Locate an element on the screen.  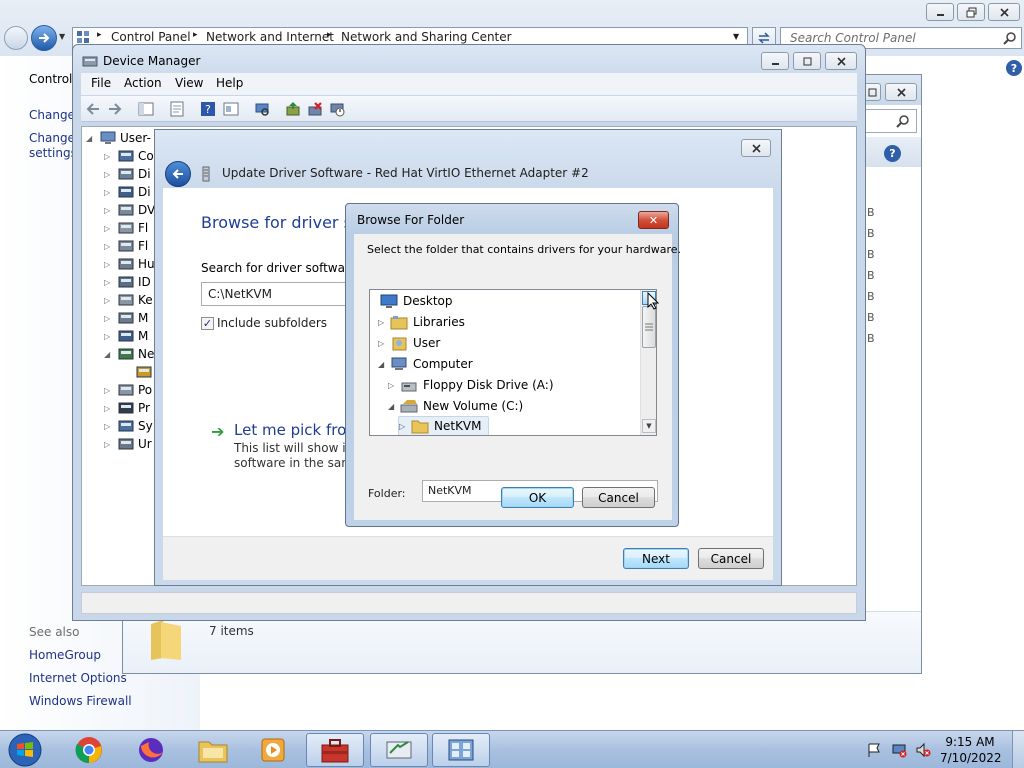
chrome-taskbar-button is located at coordinates (89, 750).